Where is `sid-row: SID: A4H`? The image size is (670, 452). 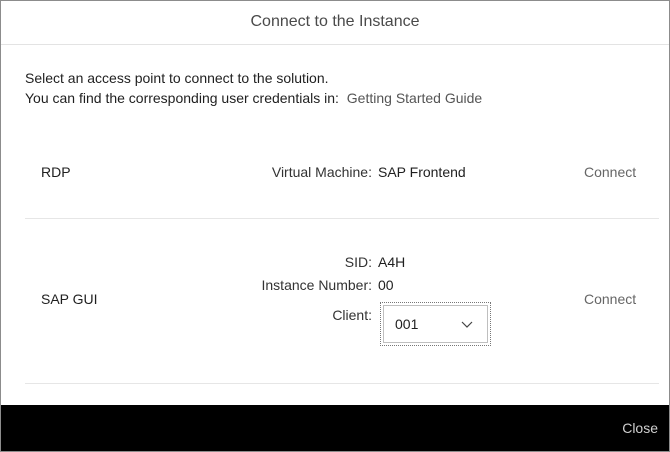 sid-row: SID: A4H is located at coordinates (303, 262).